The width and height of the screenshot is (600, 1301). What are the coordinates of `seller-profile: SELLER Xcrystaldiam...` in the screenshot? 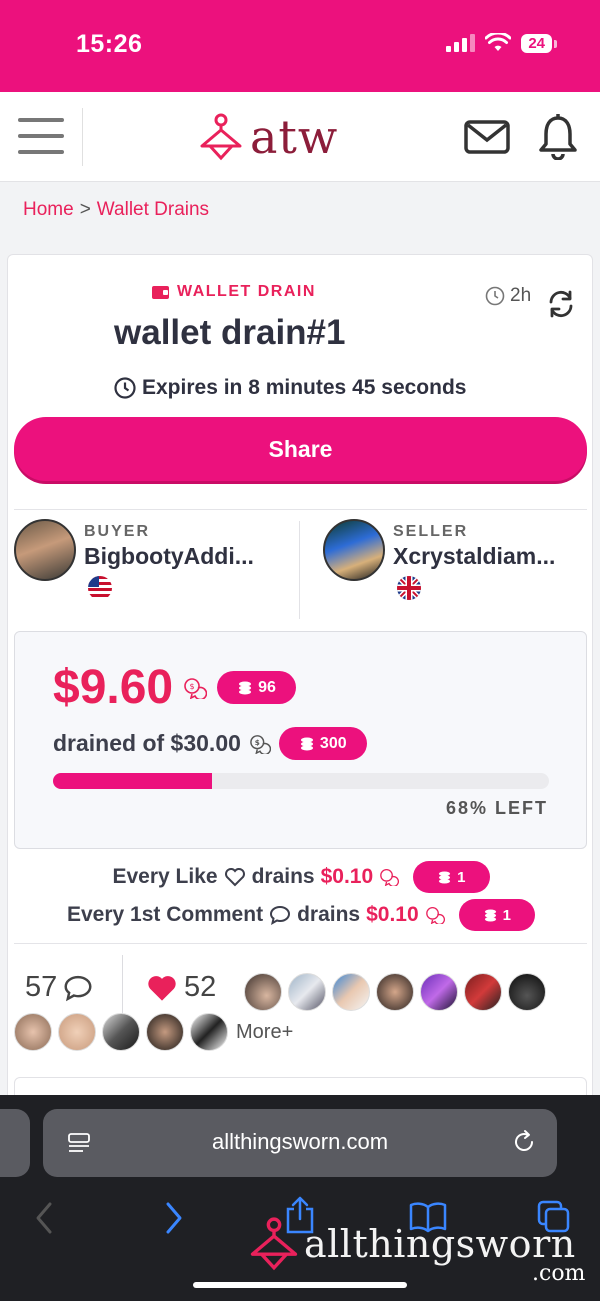 It's located at (439, 559).